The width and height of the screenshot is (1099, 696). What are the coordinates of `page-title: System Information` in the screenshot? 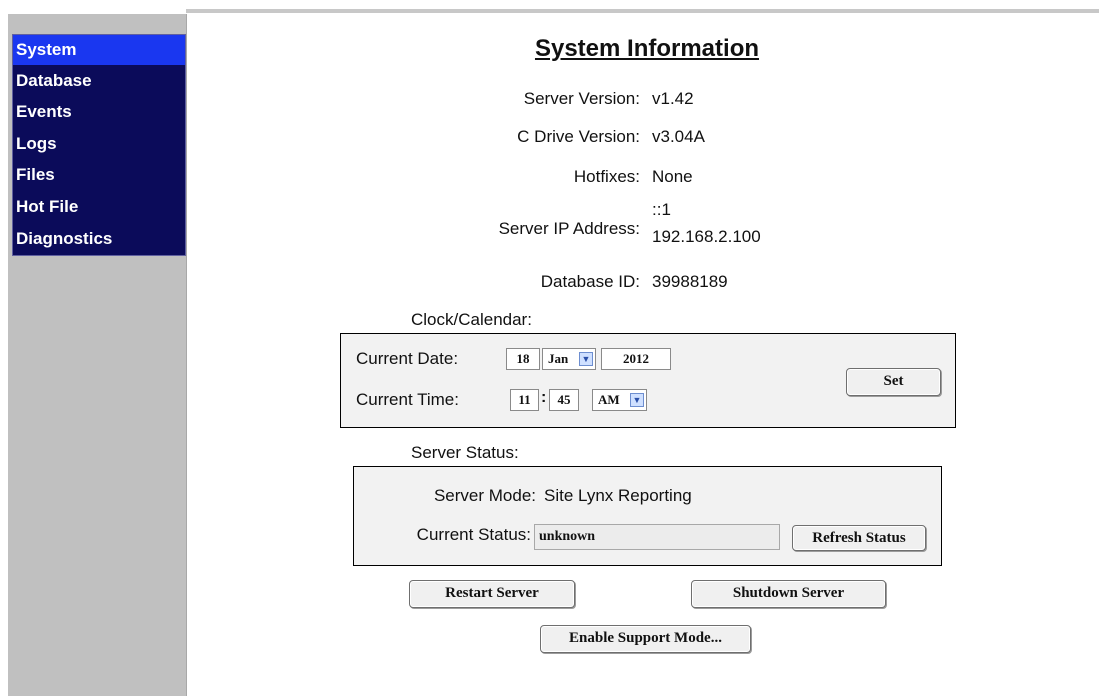 It's located at (647, 48).